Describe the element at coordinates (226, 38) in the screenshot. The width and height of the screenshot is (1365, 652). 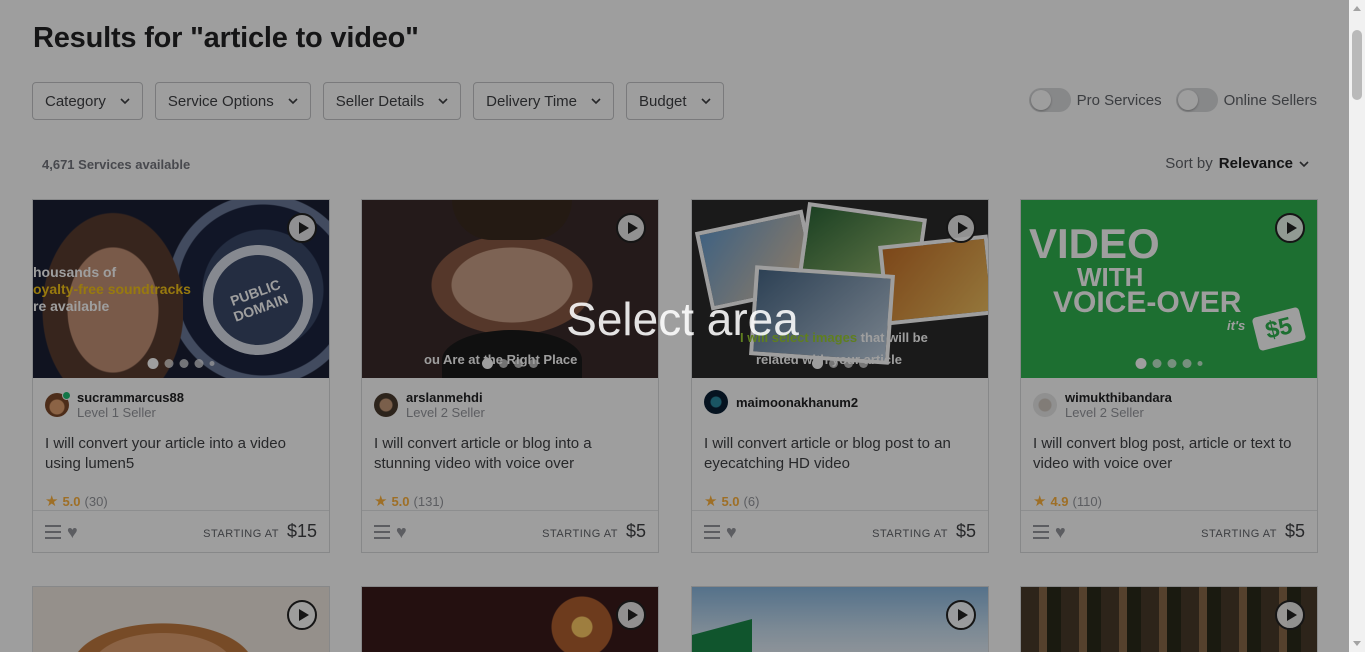
I see `page-title: Results for "article to video"` at that location.